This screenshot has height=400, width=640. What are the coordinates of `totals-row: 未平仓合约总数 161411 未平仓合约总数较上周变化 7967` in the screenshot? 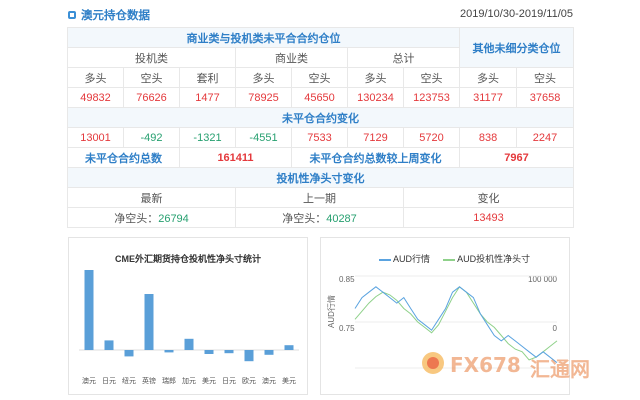 It's located at (321, 157).